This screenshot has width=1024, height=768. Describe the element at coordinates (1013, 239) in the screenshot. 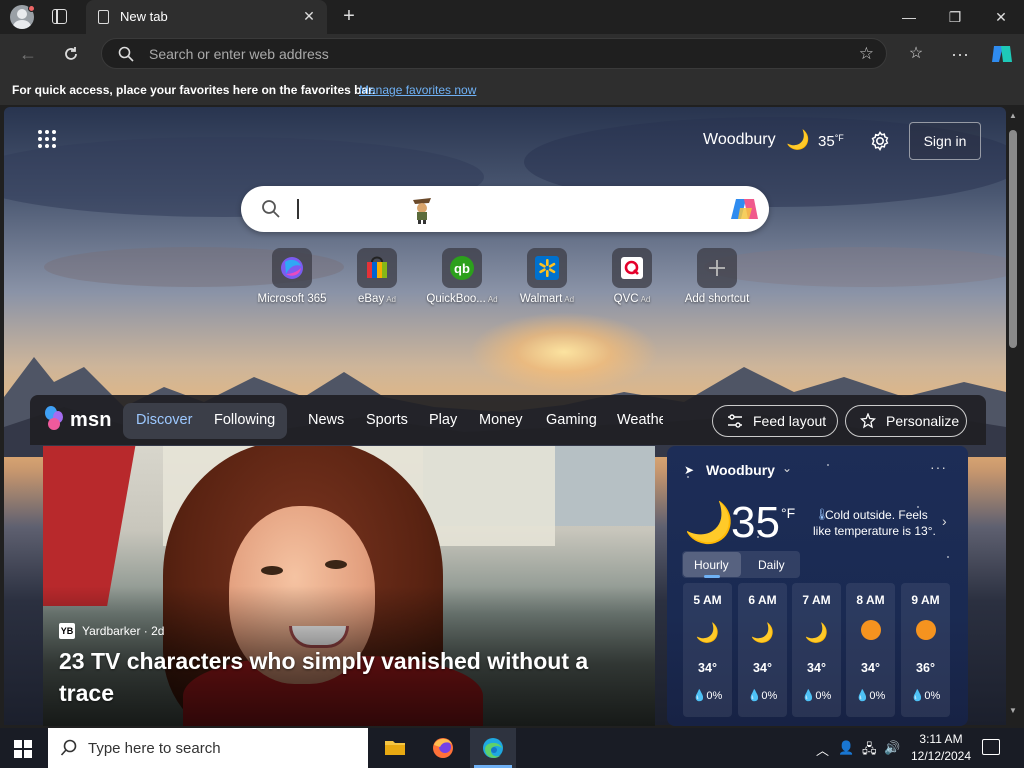

I see `scrollbar-thumb` at that location.